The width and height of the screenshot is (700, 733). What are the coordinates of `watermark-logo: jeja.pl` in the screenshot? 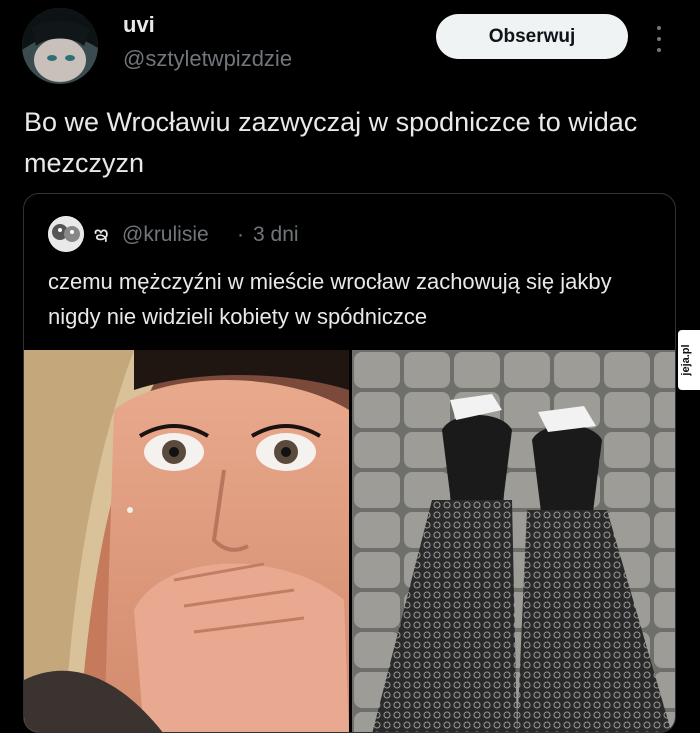 It's located at (689, 360).